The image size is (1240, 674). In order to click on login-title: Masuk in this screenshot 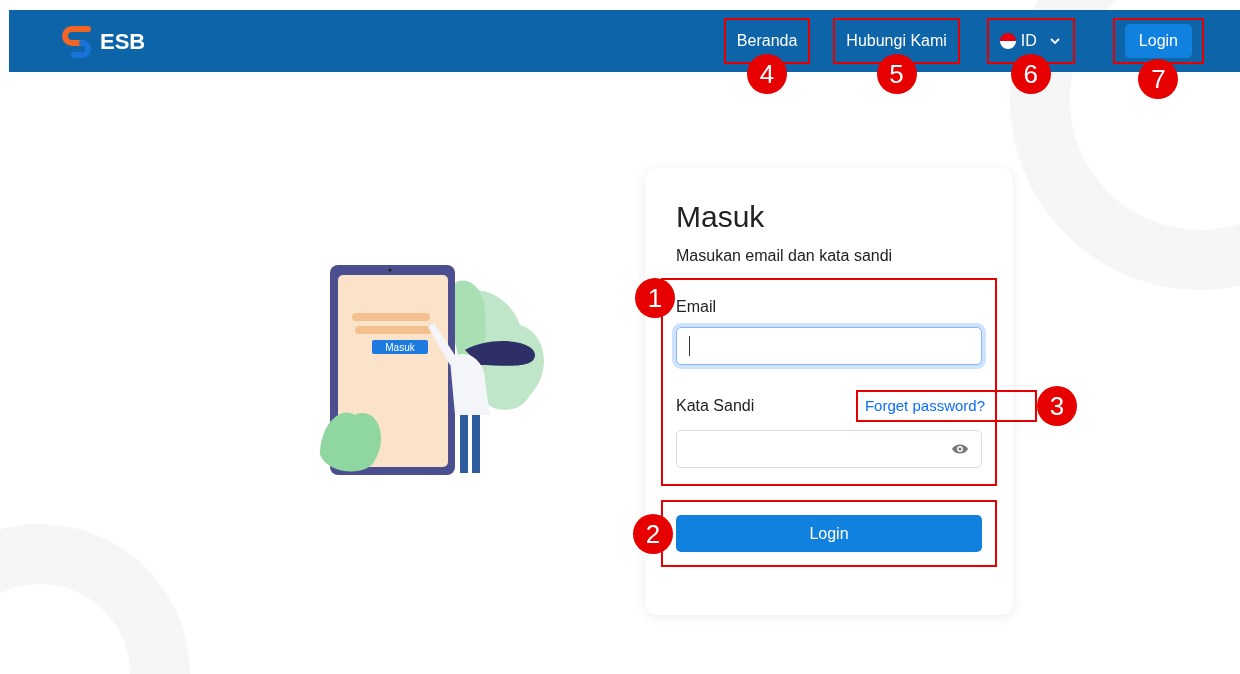, I will do `click(721, 217)`.